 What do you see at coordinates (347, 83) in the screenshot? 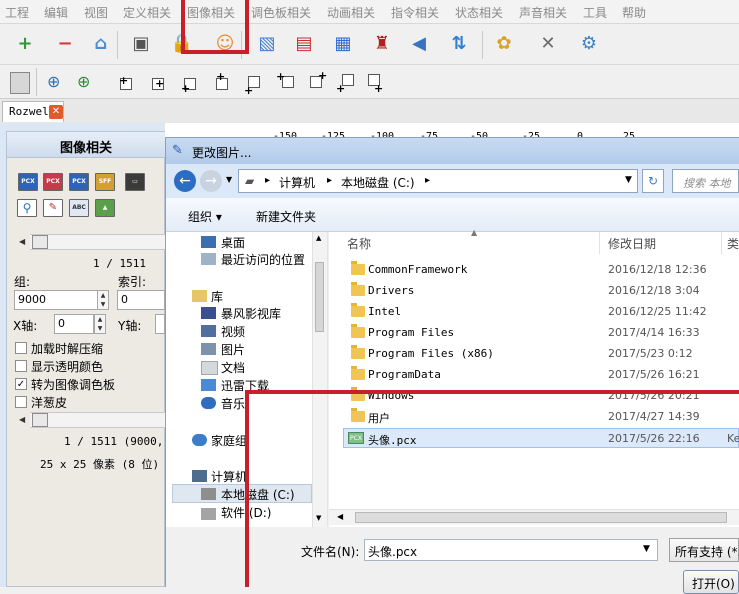
I see `align-bottom-icon: +` at bounding box center [347, 83].